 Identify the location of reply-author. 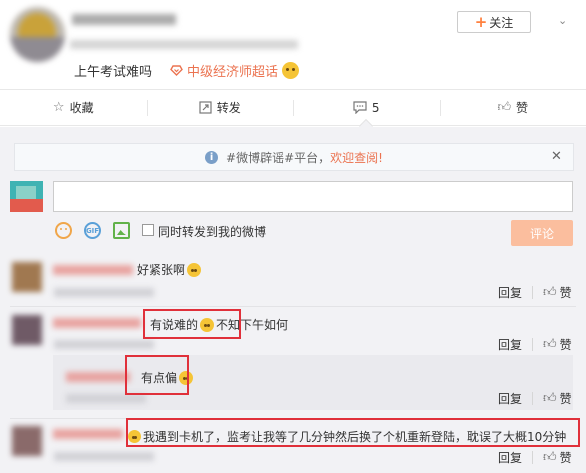
(98, 377).